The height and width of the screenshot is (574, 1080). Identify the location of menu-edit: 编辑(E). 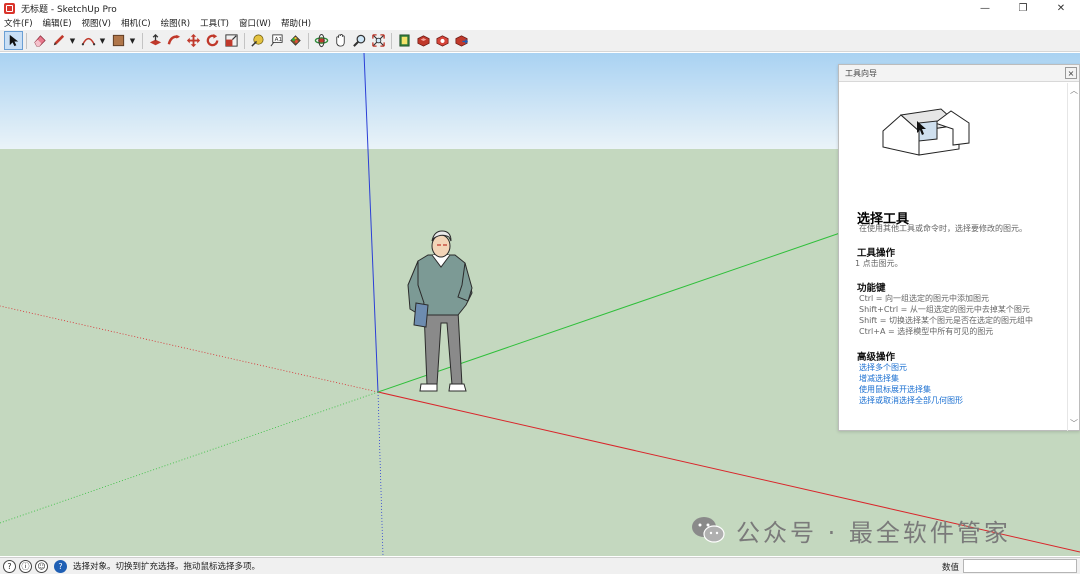
(57, 23).